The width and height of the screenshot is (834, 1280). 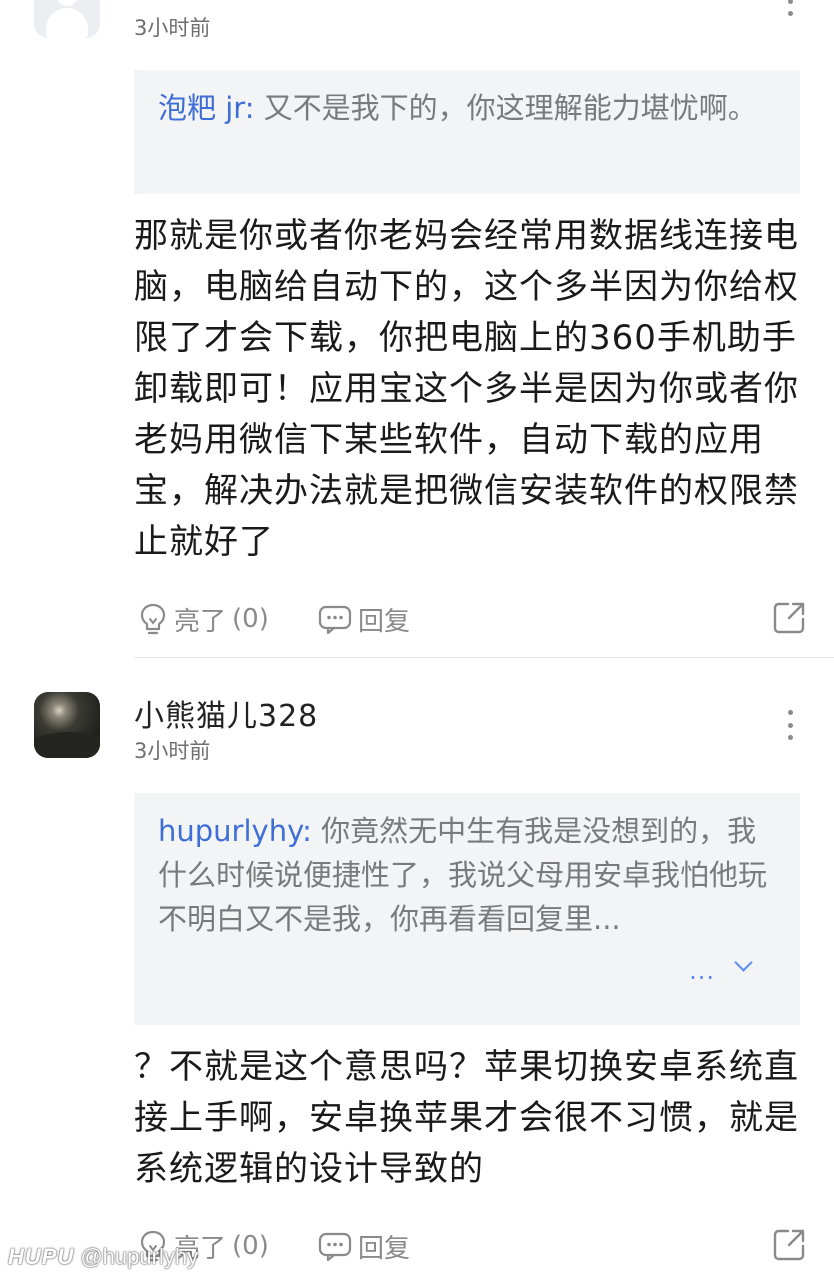 I want to click on quoted-text: 又不是我下的，你这理解能力堪忧啊。, so click(x=505, y=108).